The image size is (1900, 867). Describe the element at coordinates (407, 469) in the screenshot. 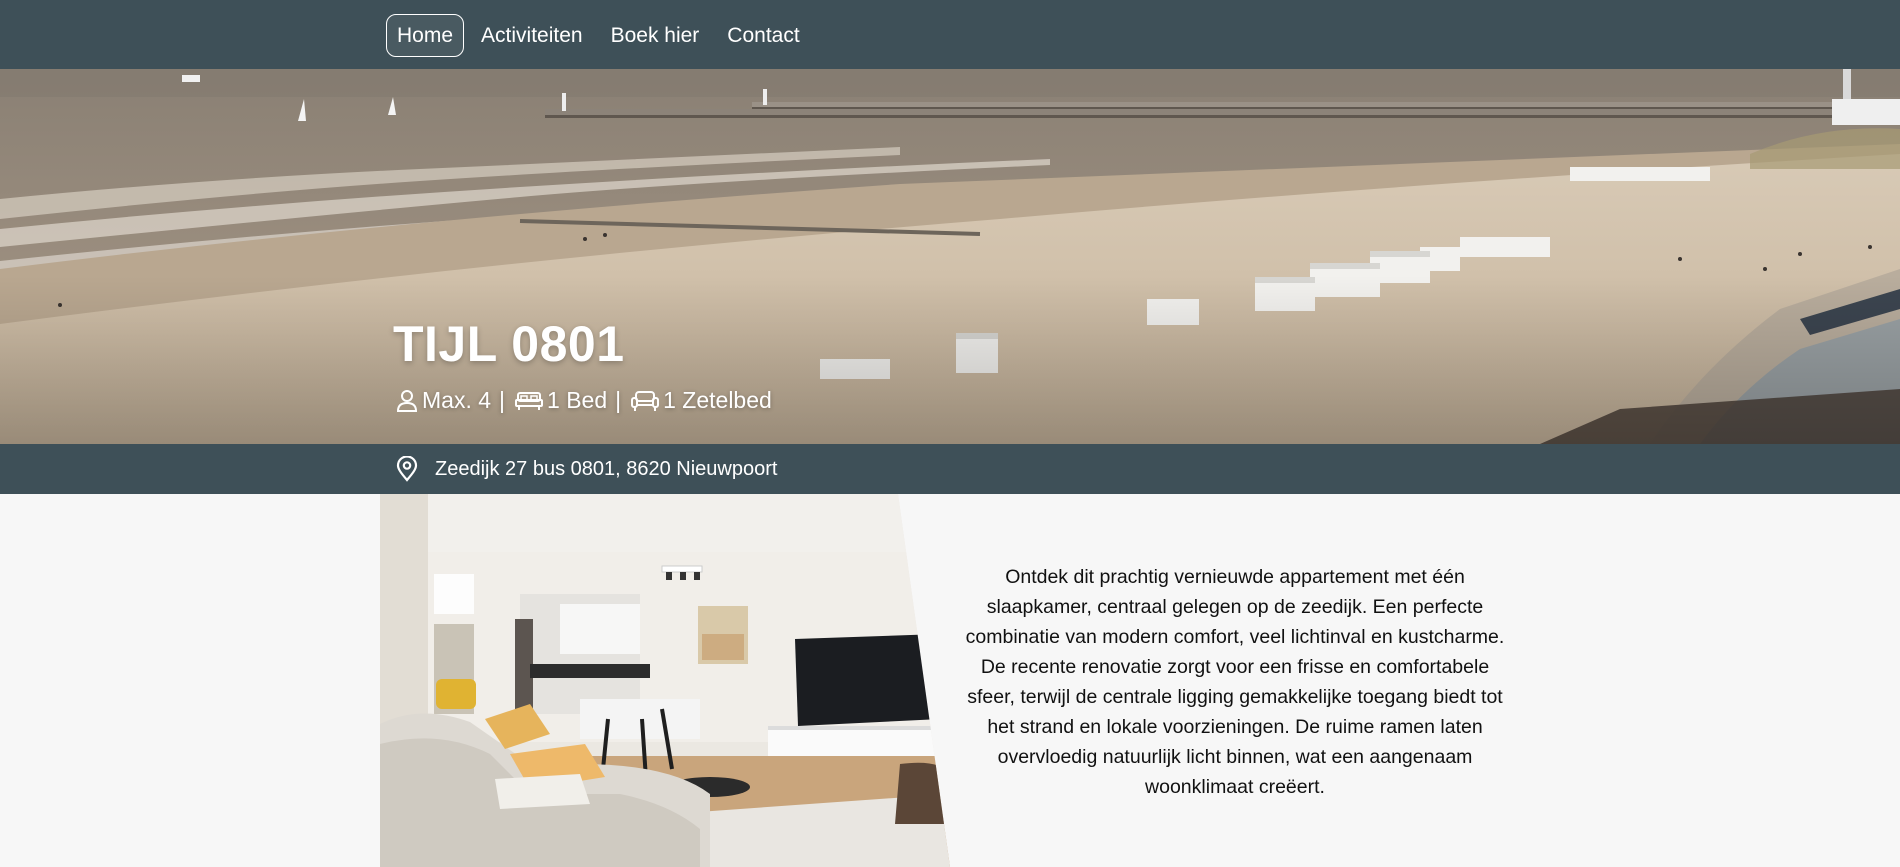

I see `location-pin-icon` at that location.